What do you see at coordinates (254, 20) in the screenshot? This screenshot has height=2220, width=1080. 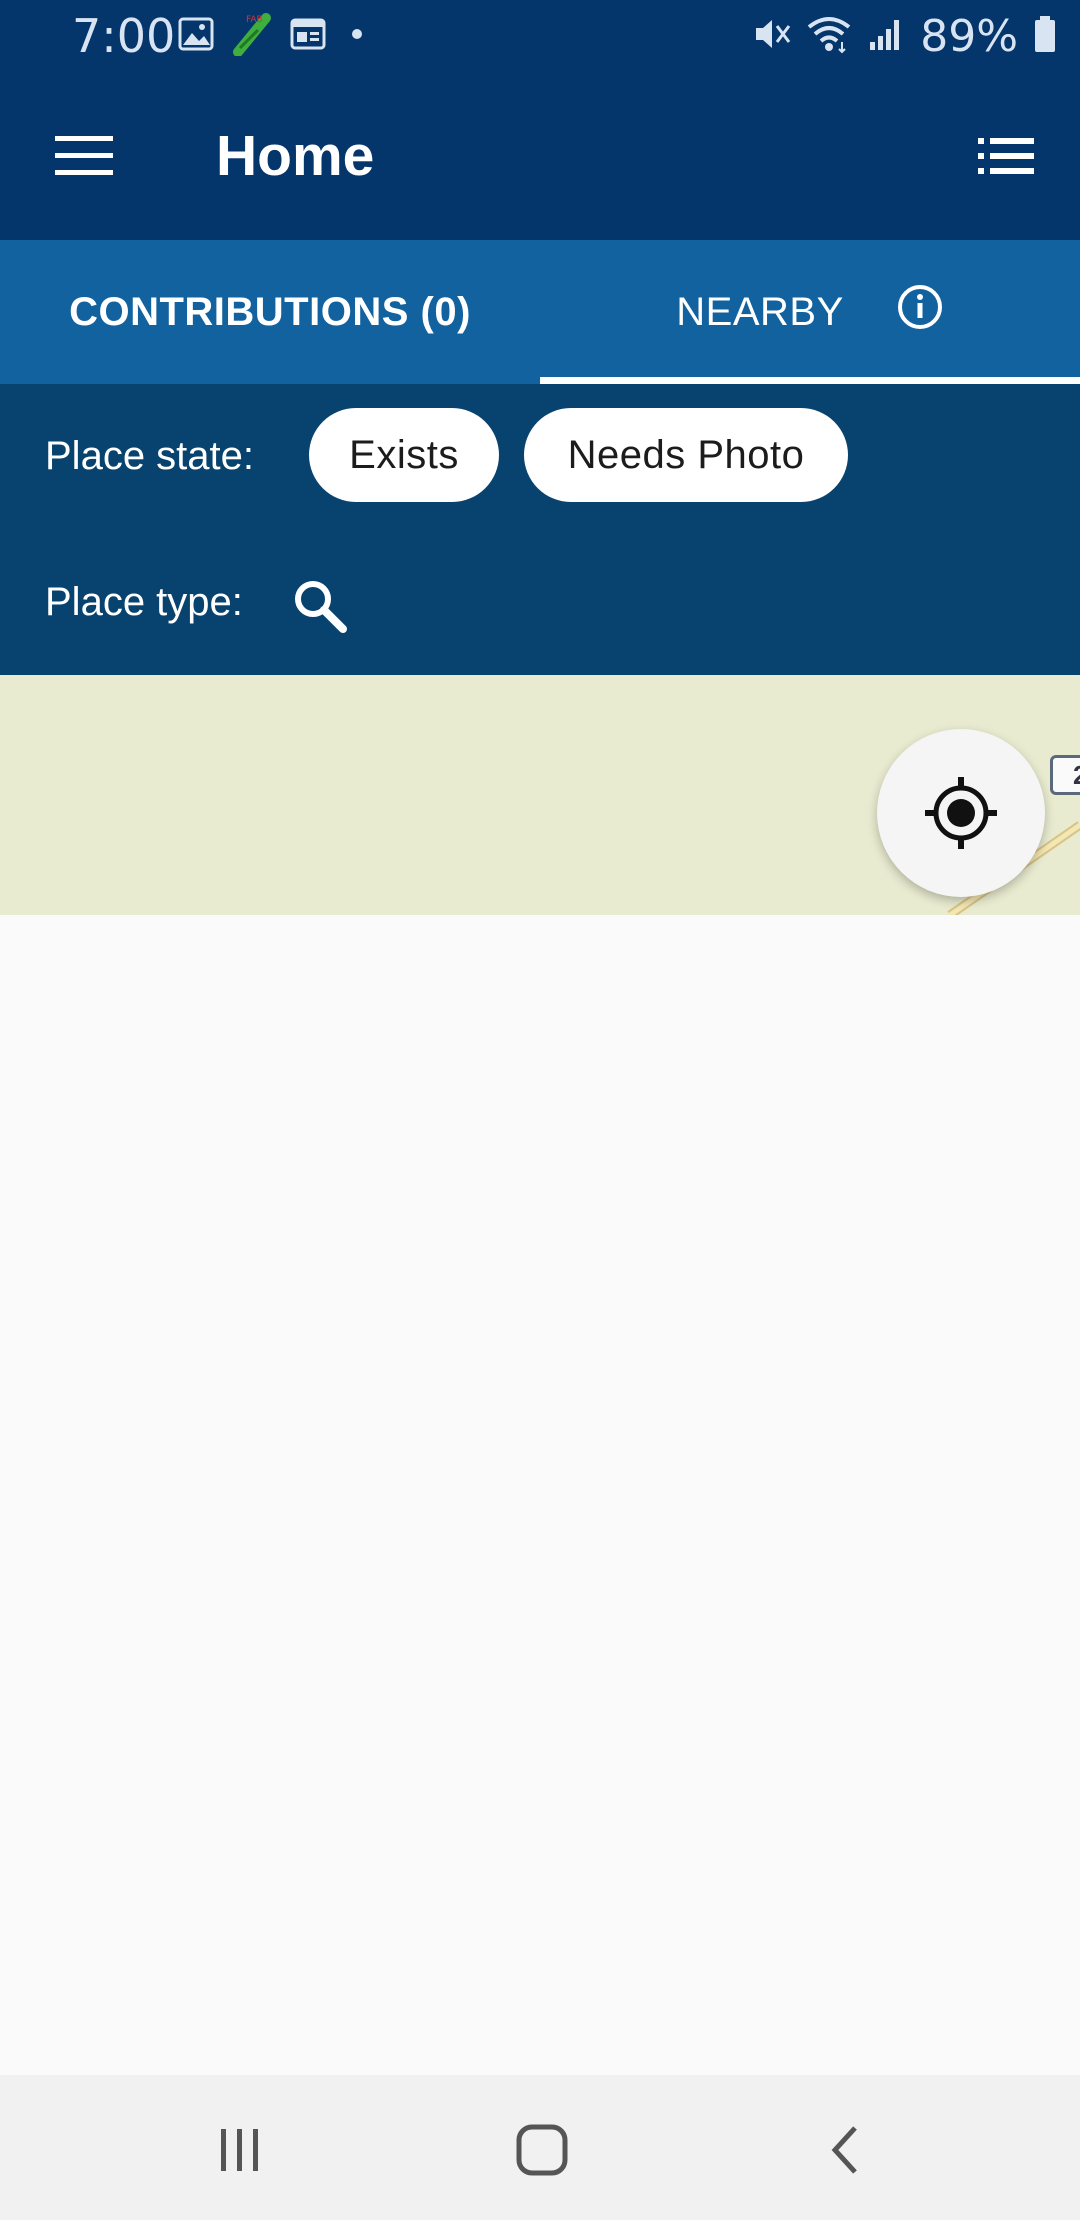 I see `svg-text: FAB` at bounding box center [254, 20].